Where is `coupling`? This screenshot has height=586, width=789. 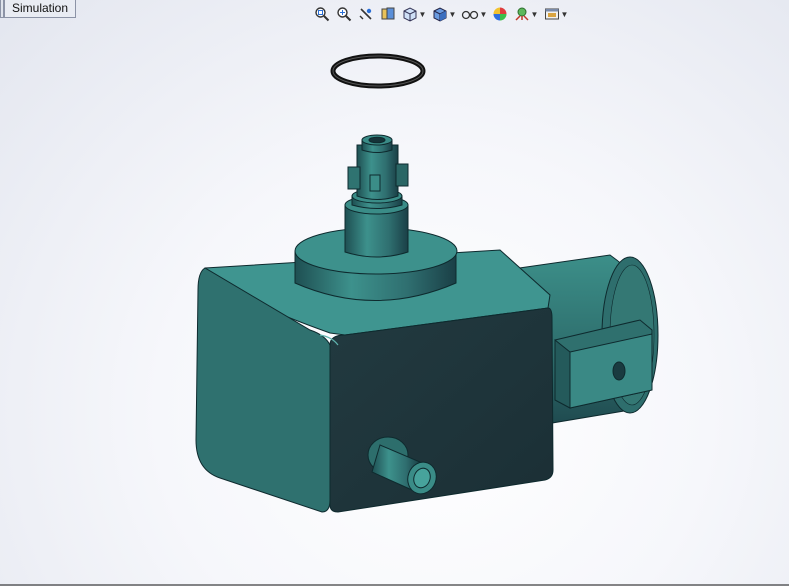 coupling is located at coordinates (378, 167).